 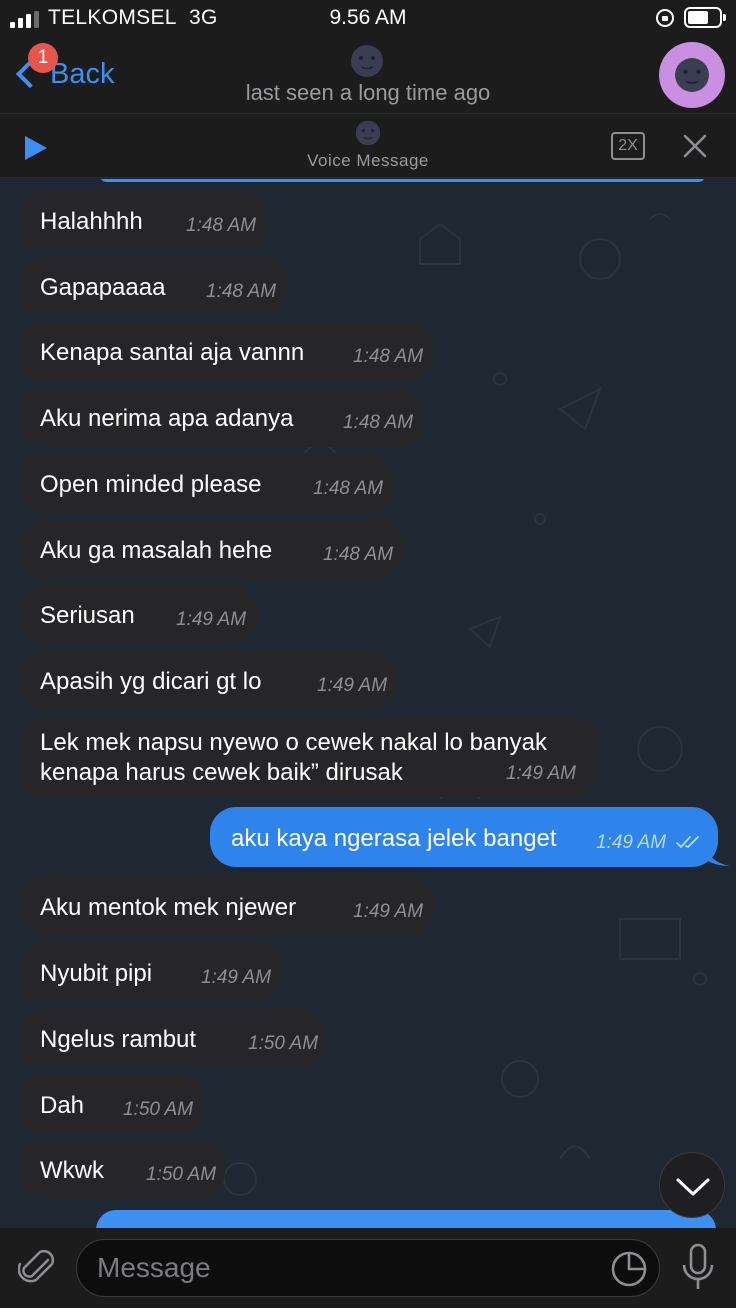 I want to click on incoming-message-bubble: Nyubit pipi 1:49 AM, so click(x=150, y=972).